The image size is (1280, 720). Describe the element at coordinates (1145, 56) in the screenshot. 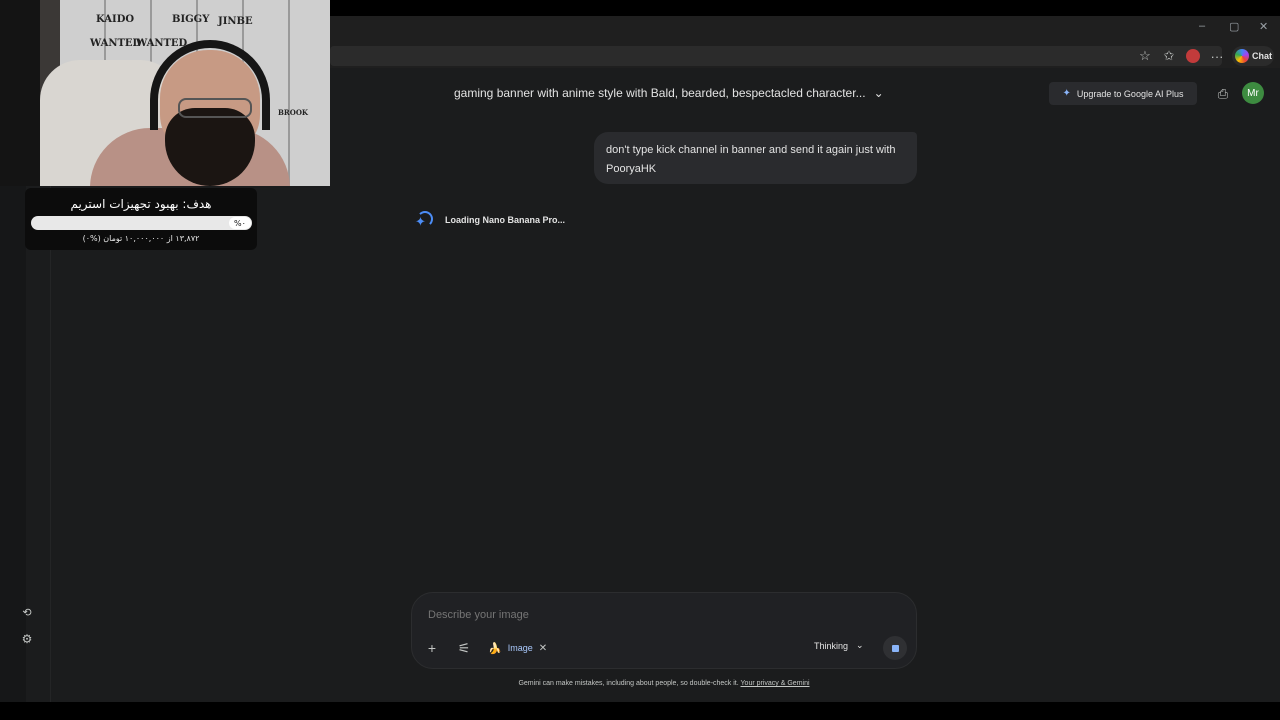

I see `bookmark-star-icon: ☆` at that location.